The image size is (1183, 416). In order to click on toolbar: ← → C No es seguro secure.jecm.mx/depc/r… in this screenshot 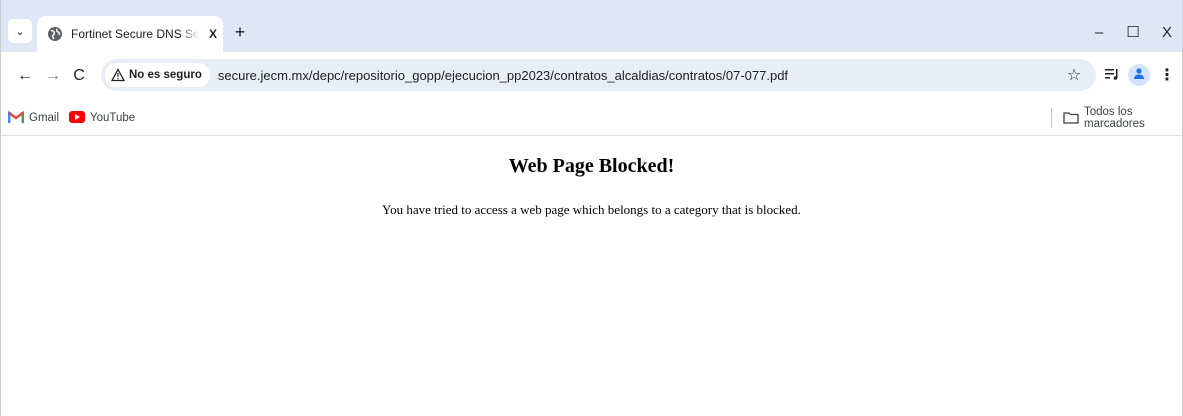, I will do `click(591, 76)`.